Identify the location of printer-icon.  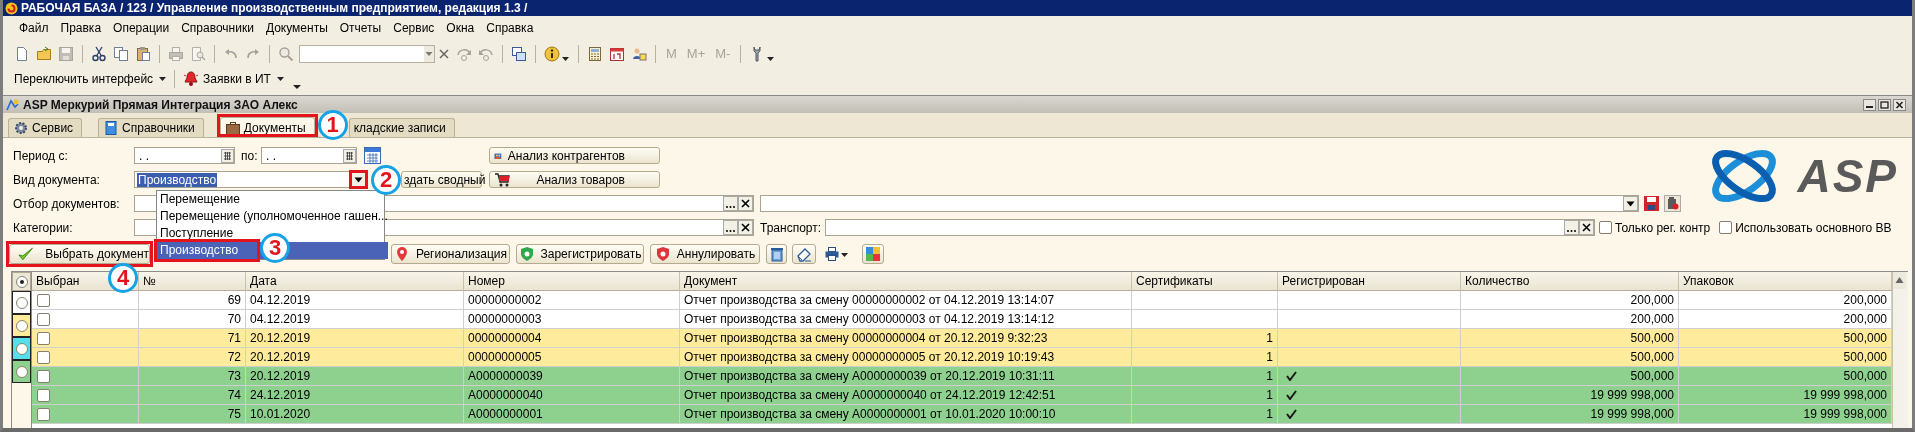
(836, 254).